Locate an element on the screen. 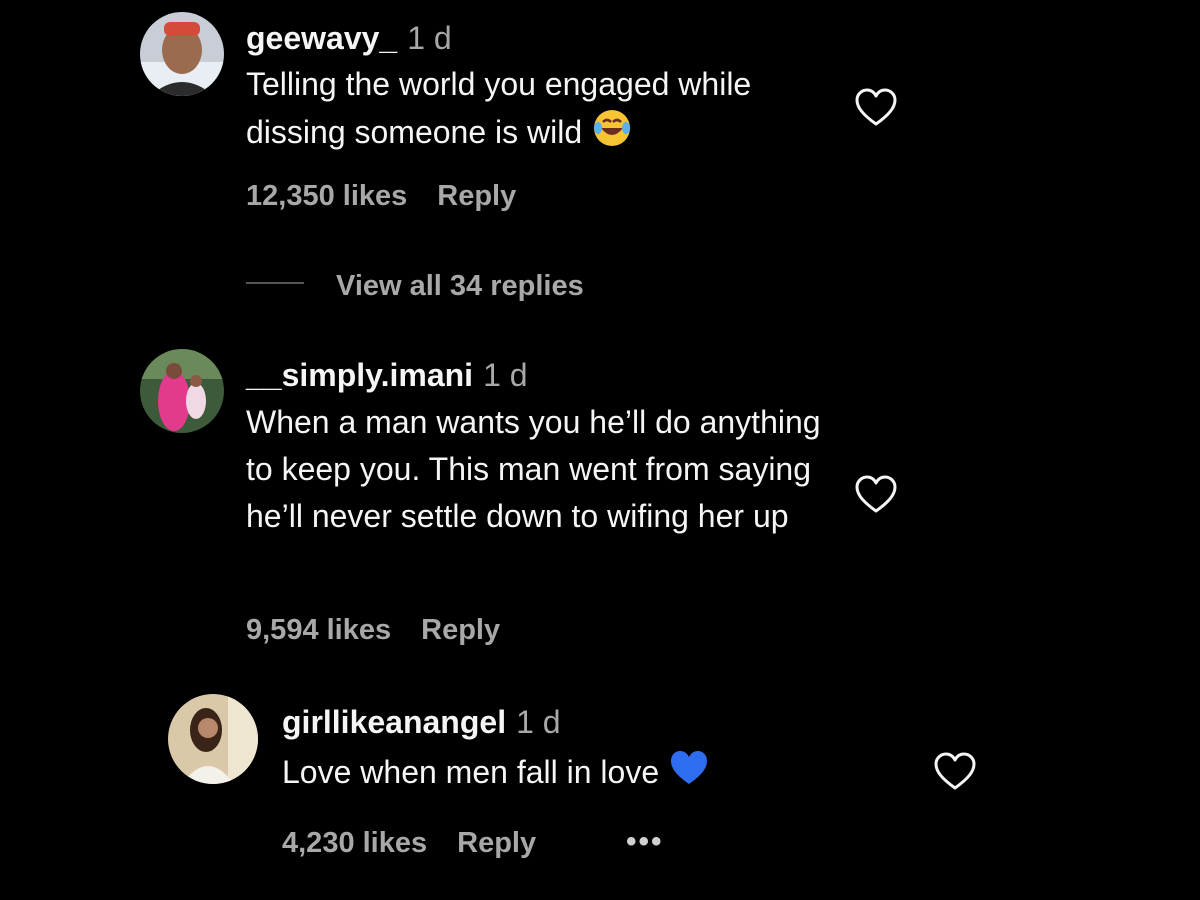 This screenshot has width=1200, height=900. divider is located at coordinates (275, 283).